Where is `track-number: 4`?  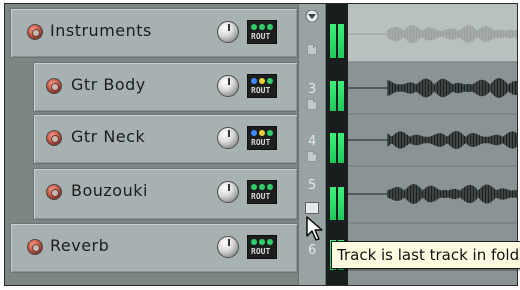
track-number: 4 is located at coordinates (312, 141).